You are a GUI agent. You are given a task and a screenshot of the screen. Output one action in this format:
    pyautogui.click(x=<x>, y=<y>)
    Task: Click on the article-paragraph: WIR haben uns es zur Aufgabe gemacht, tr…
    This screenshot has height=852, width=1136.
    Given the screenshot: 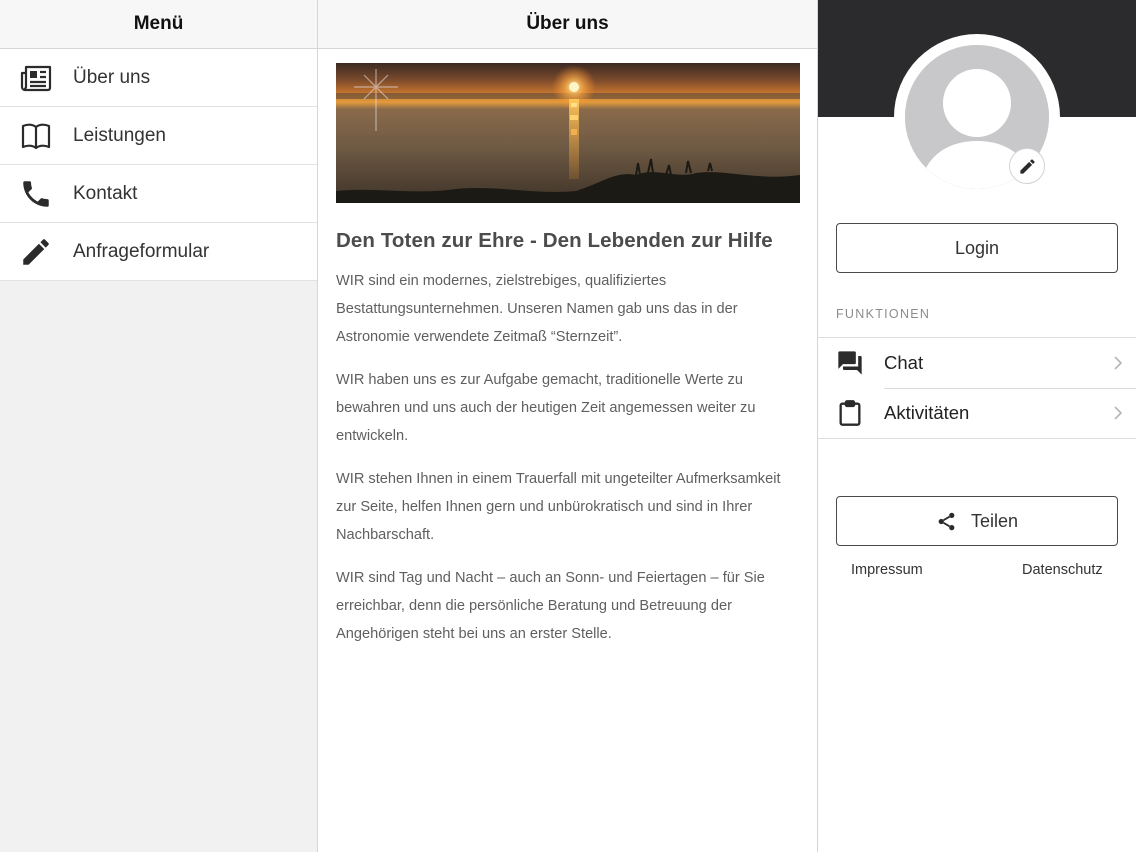 What is the action you would take?
    pyautogui.click(x=546, y=408)
    